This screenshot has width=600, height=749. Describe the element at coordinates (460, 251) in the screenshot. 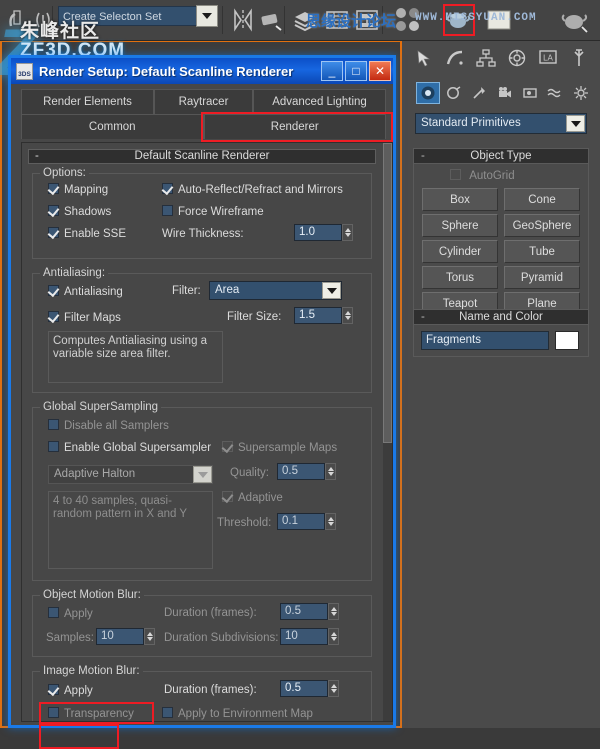

I see `cylinder-button: Cylinder` at that location.